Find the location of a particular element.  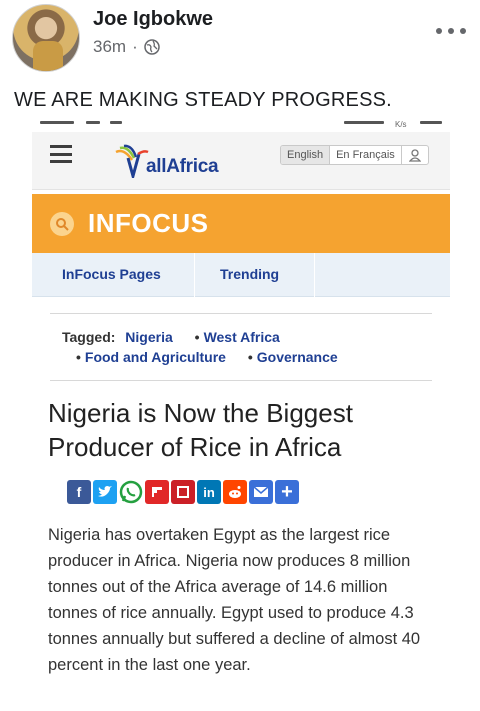

flipboard-share-icon is located at coordinates (157, 492).